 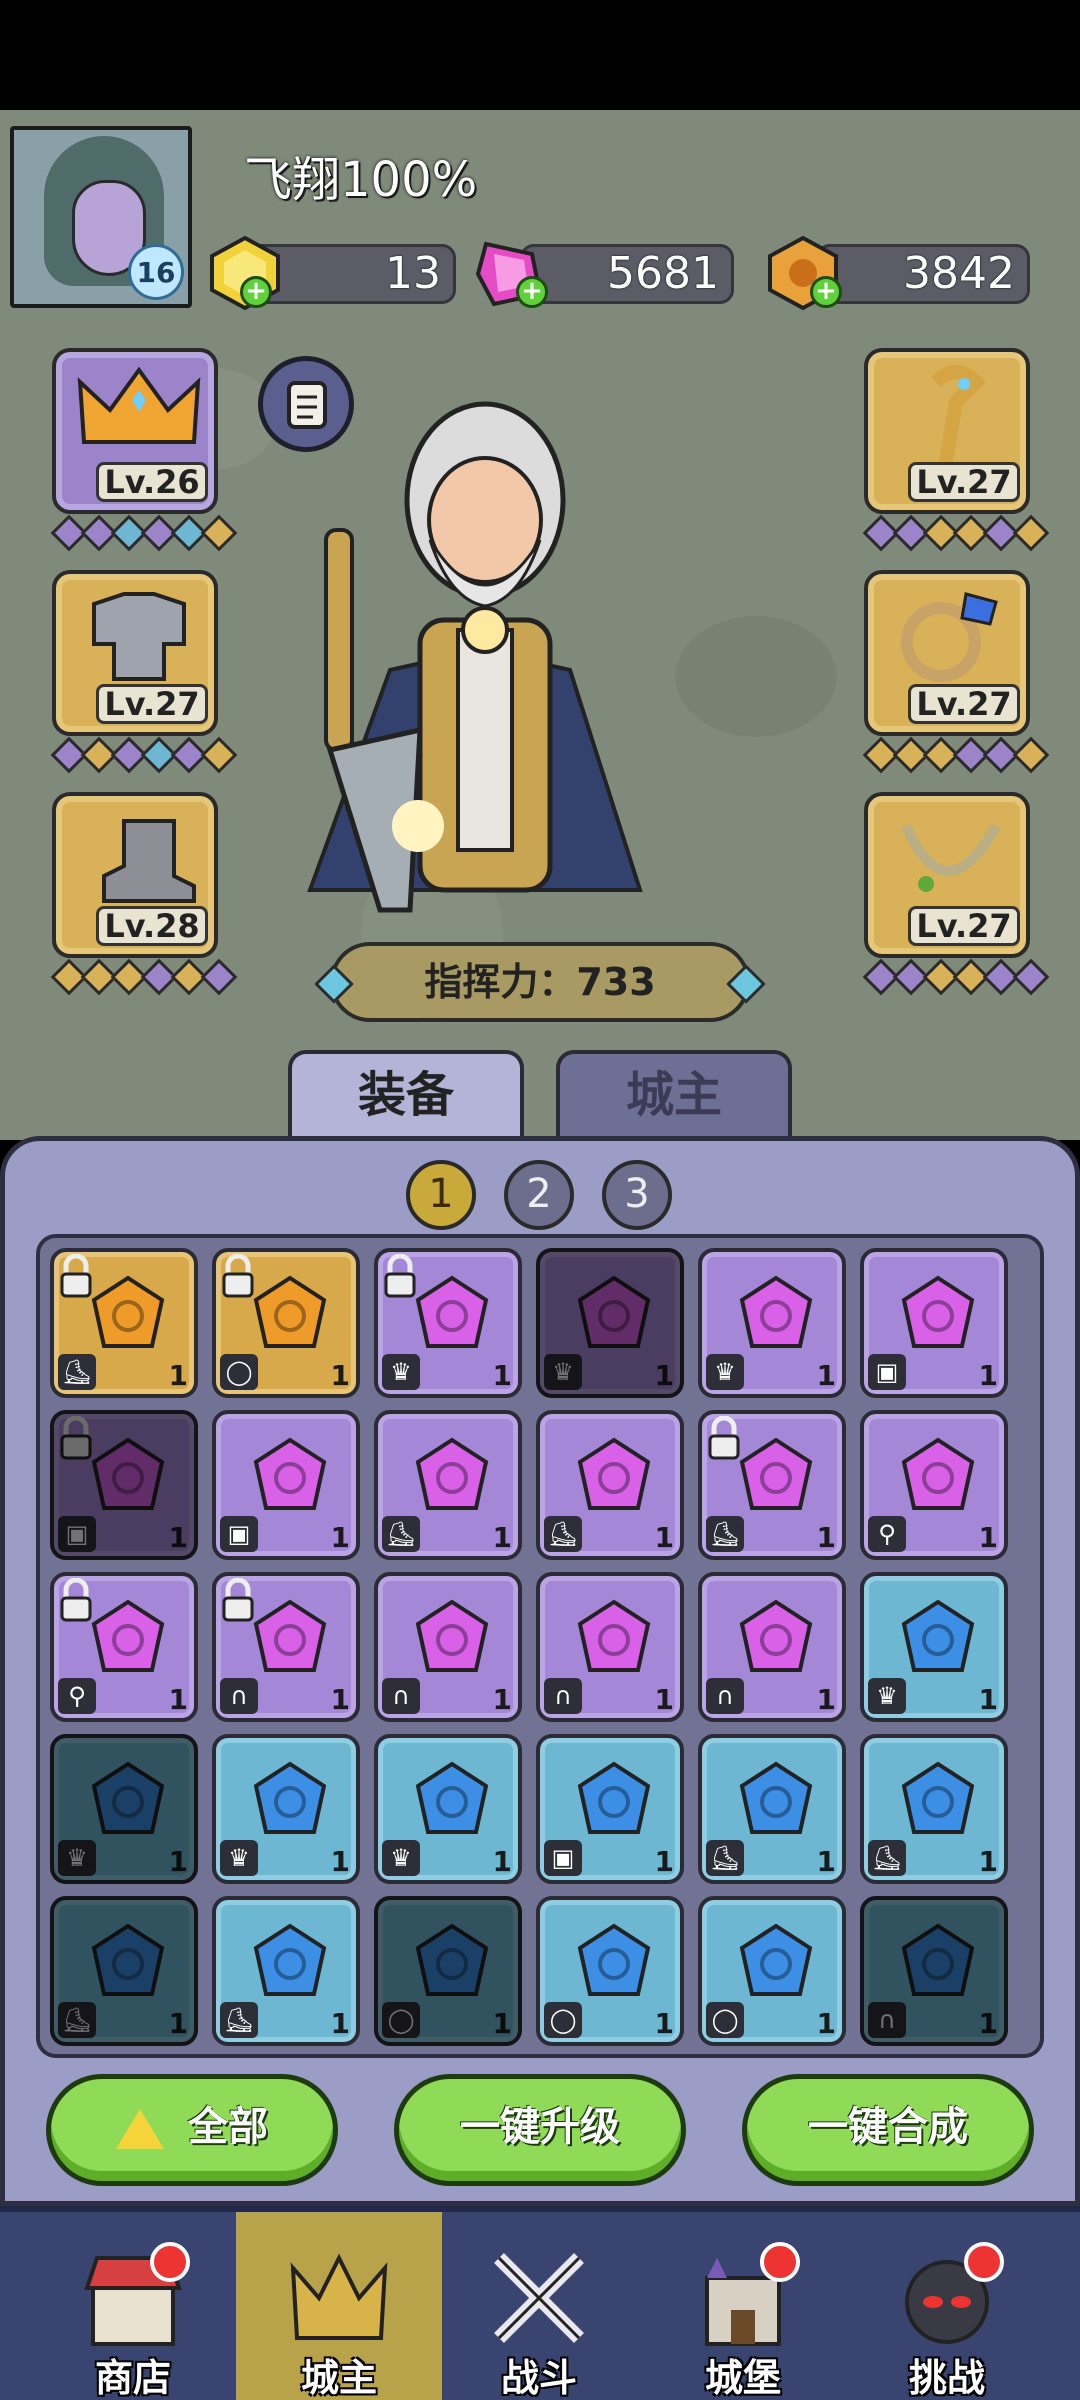 I want to click on page-3-button: 3, so click(x=637, y=1195).